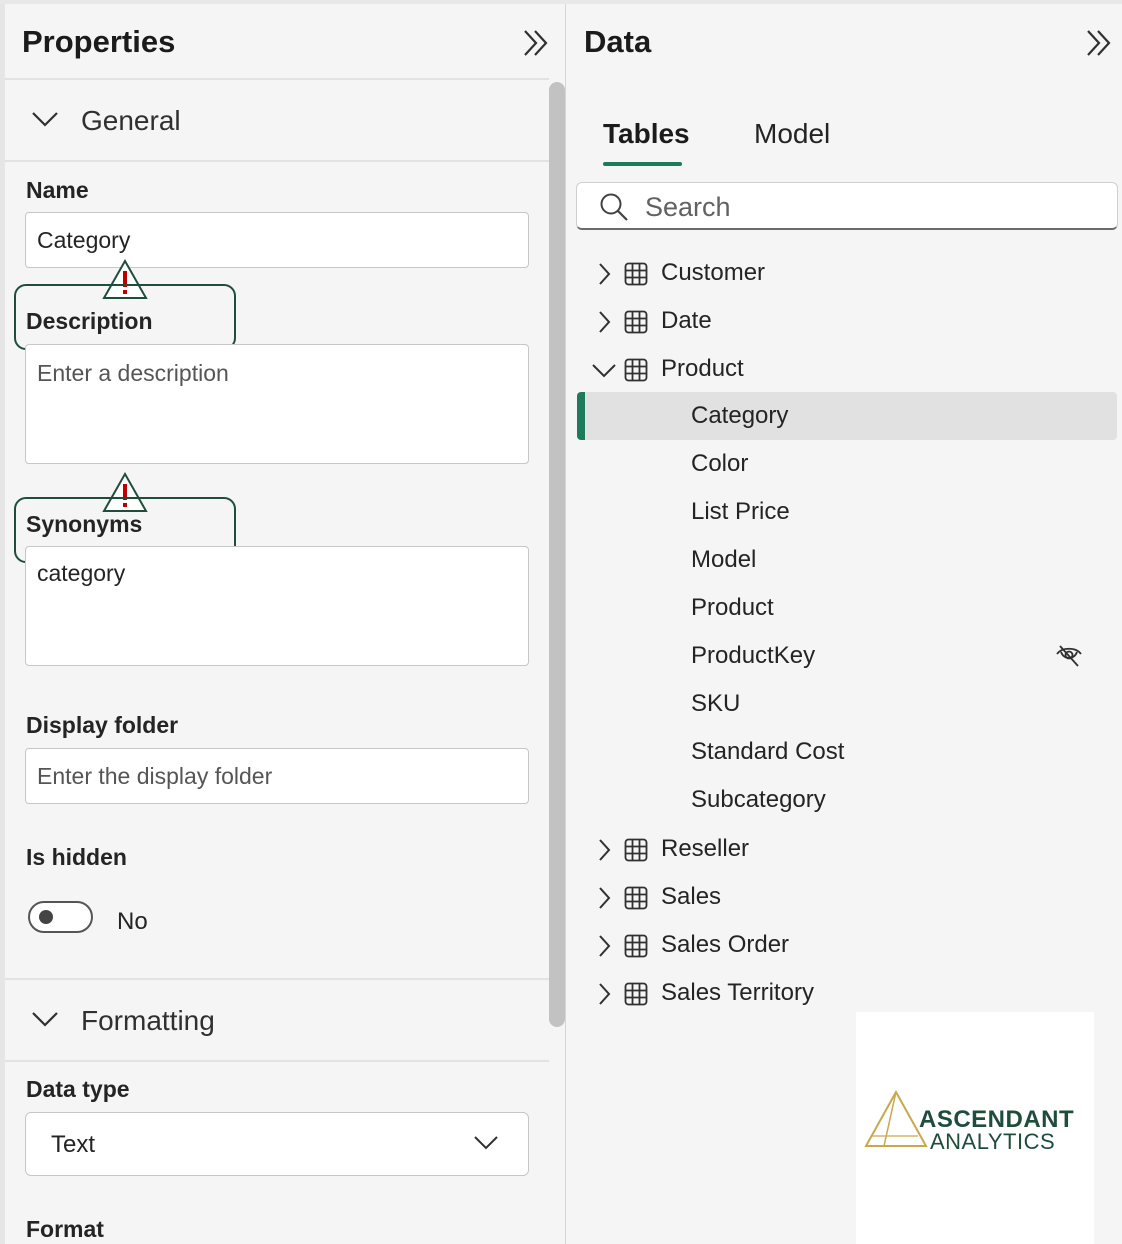 The image size is (1122, 1244). I want to click on field-name: SKU, so click(716, 703).